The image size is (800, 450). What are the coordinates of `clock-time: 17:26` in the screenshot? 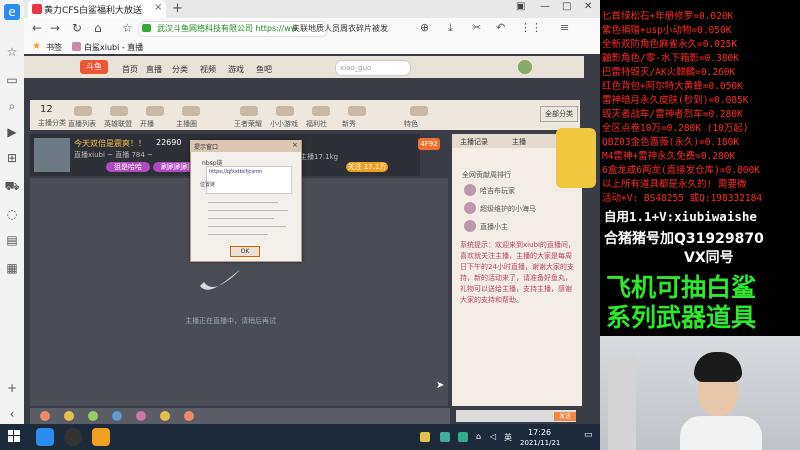 It's located at (539, 432).